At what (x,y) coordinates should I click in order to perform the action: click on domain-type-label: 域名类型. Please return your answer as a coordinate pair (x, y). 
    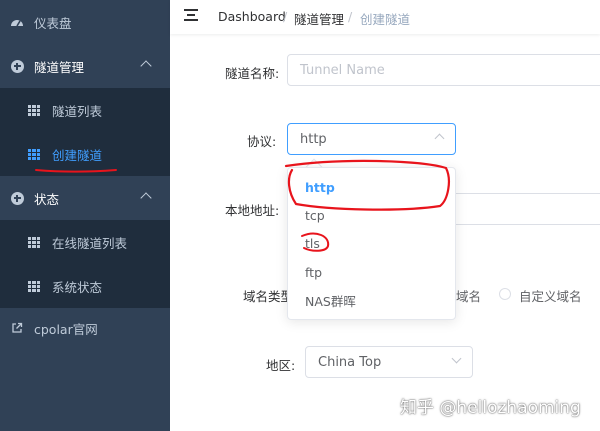
    Looking at the image, I should click on (268, 296).